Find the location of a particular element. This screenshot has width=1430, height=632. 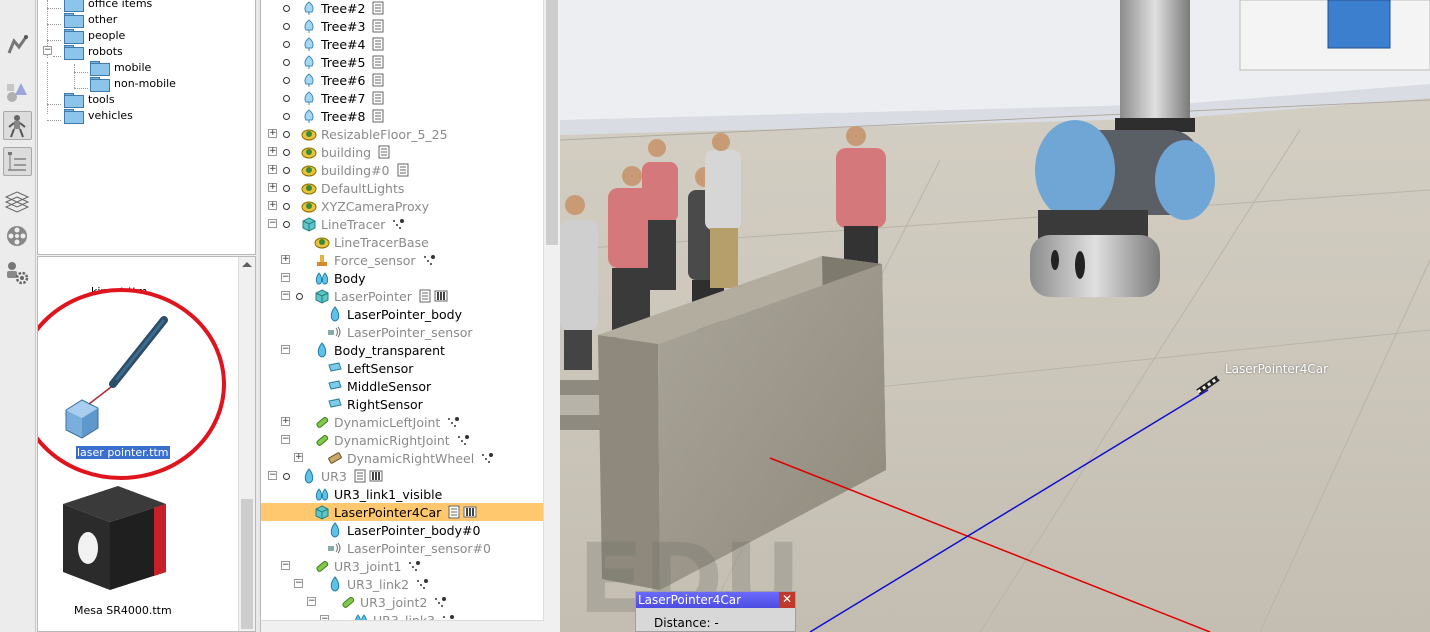

scroll-thumb is located at coordinates (552, 122).